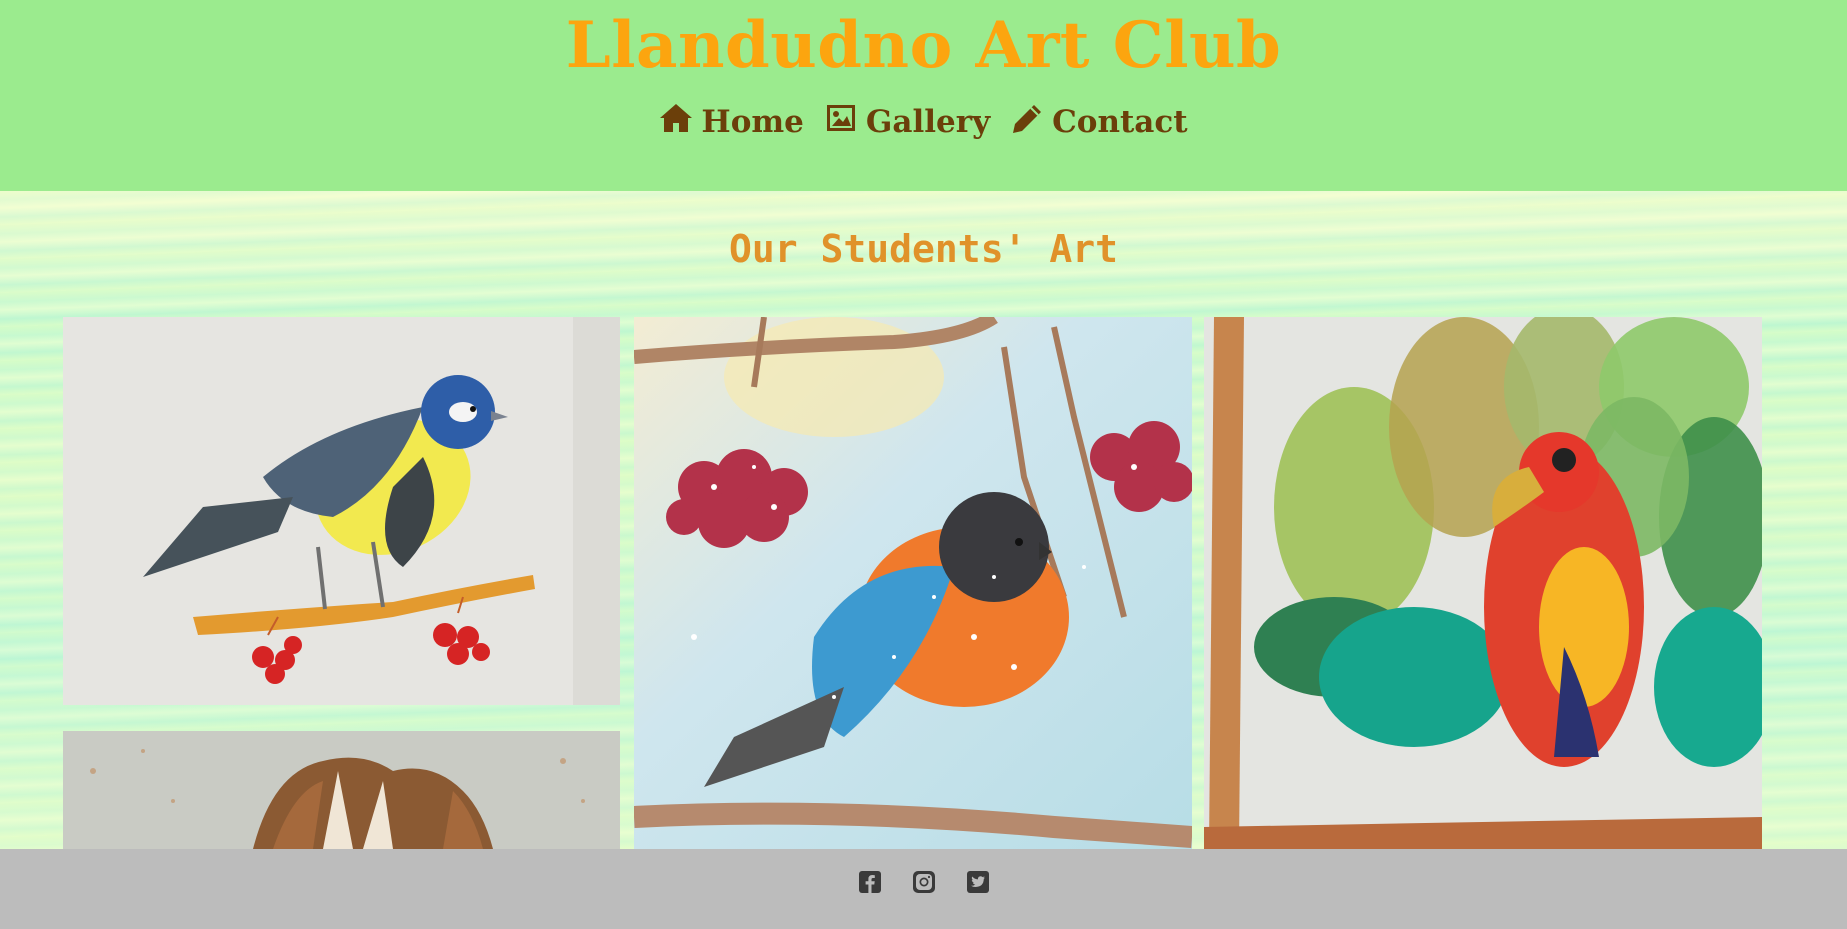 The image size is (1847, 929). I want to click on site-footer, so click(923, 889).